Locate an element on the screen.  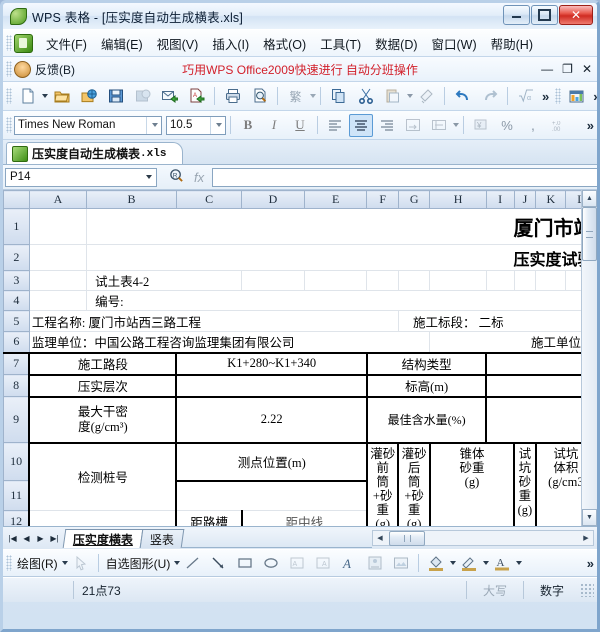
scroll-down-button: ▼ is located at coordinates (589, 517).